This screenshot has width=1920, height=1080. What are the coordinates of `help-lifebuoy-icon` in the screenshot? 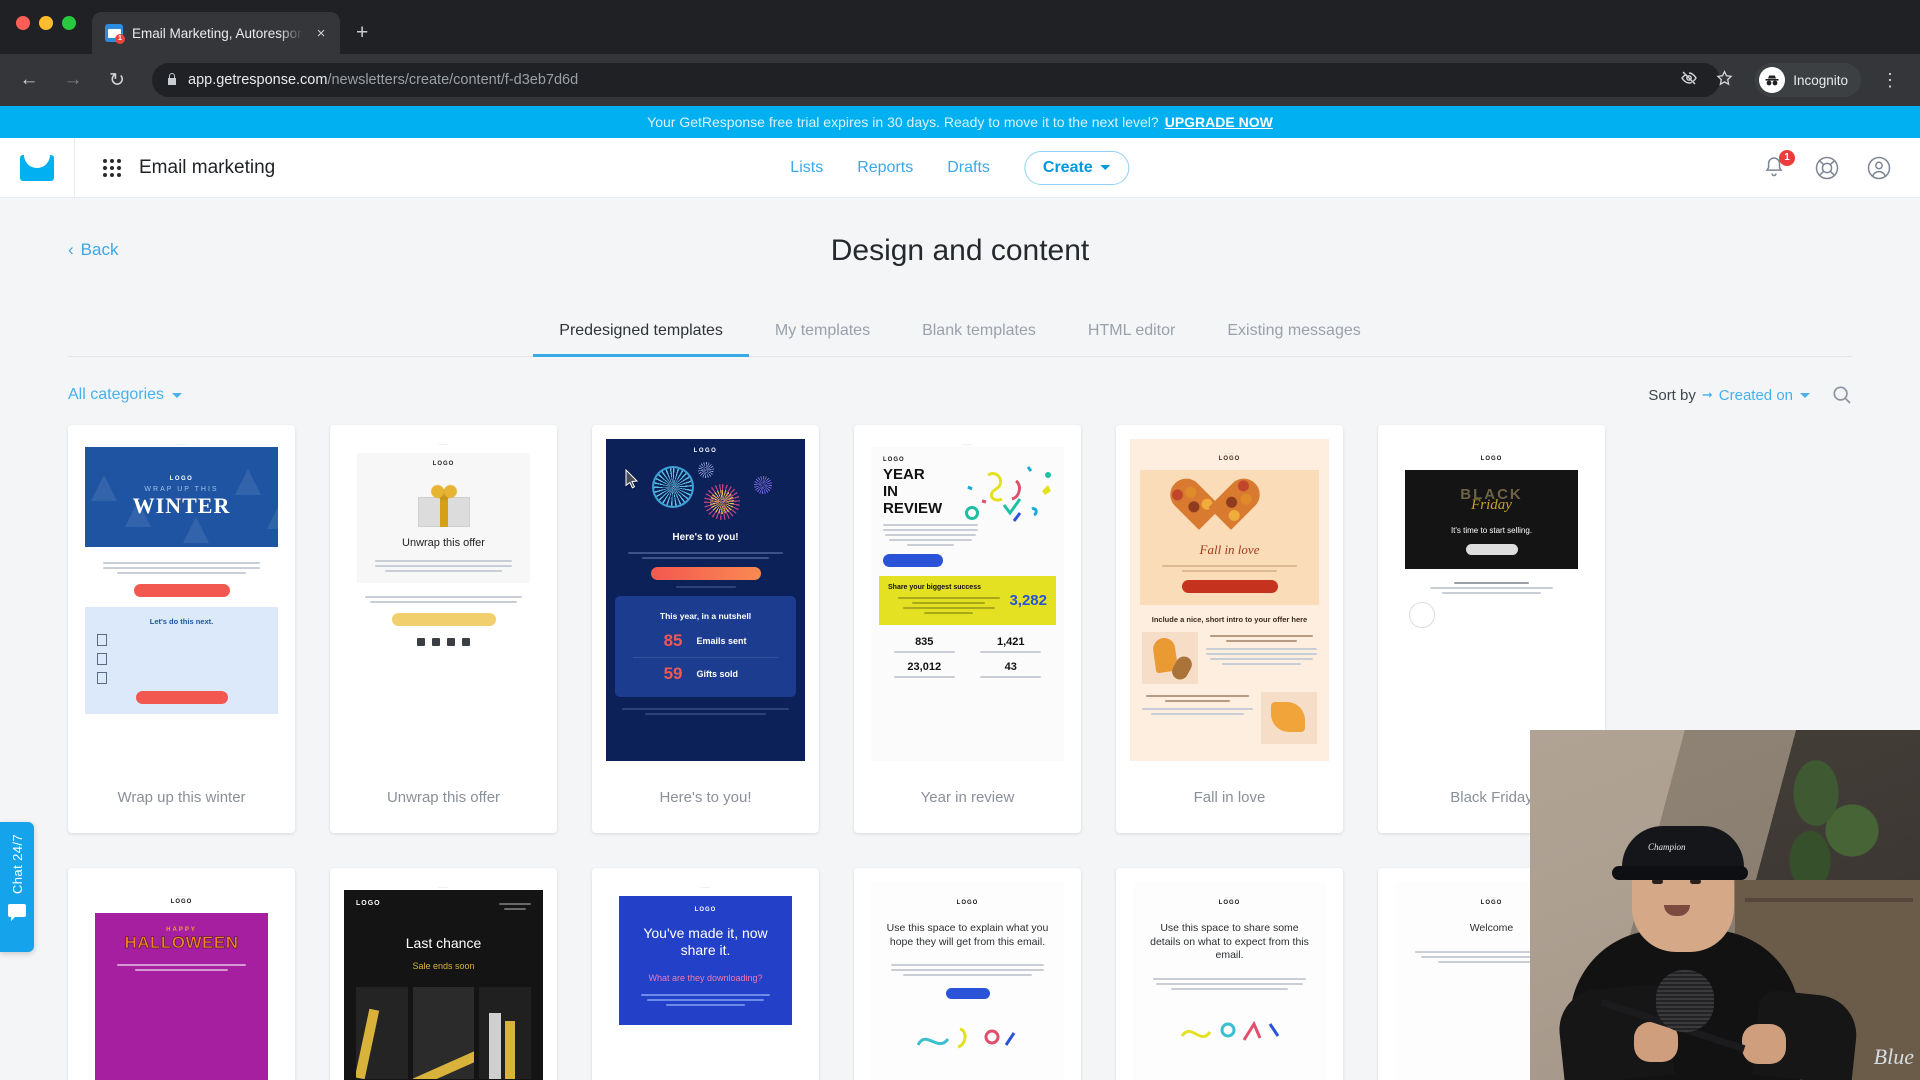 It's located at (1827, 168).